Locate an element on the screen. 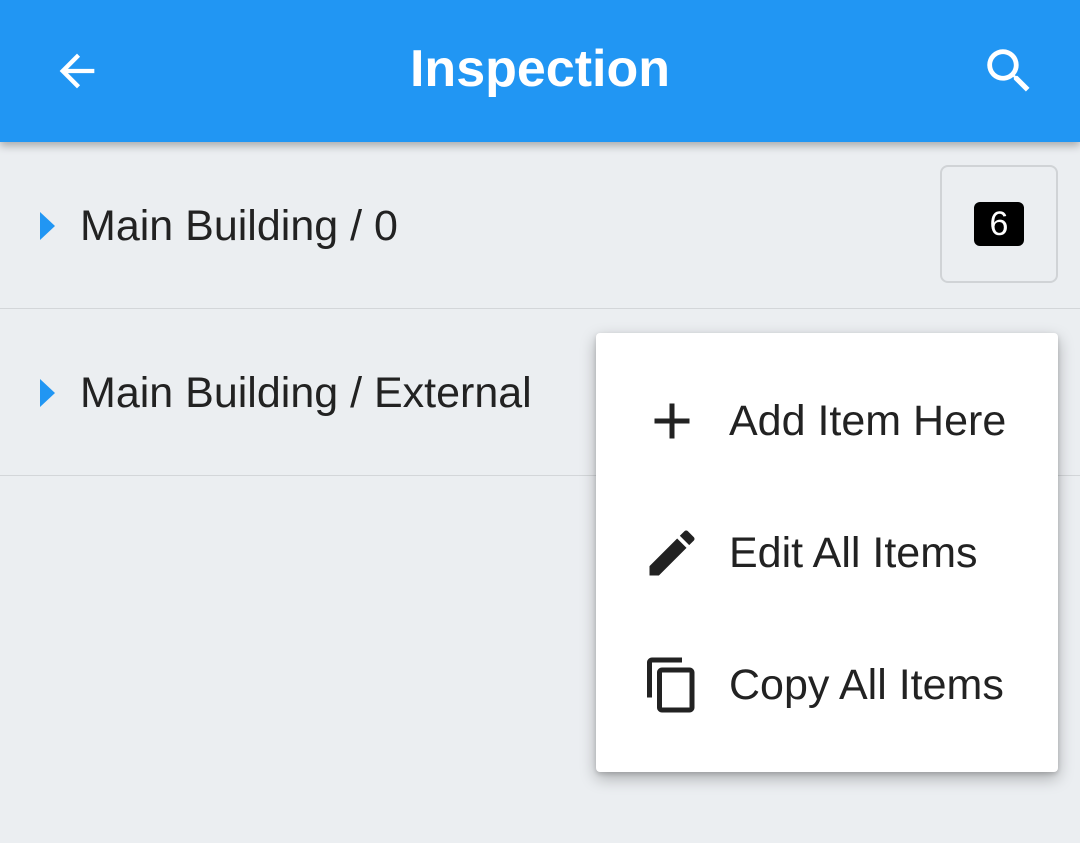 This screenshot has height=843, width=1080. menu-item-label: Add Item Here is located at coordinates (868, 421).